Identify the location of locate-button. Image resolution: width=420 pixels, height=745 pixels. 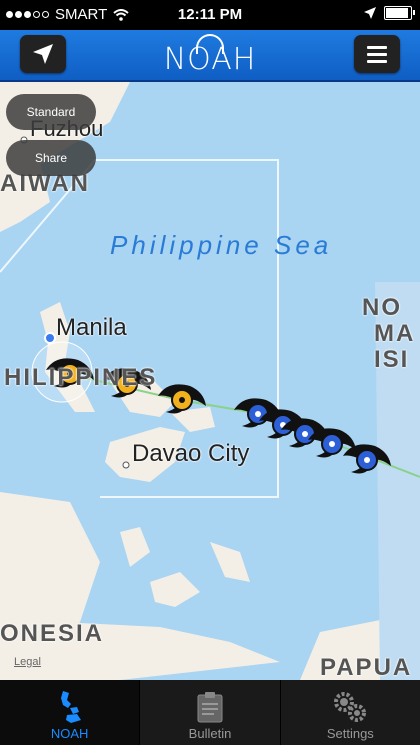
(43, 54).